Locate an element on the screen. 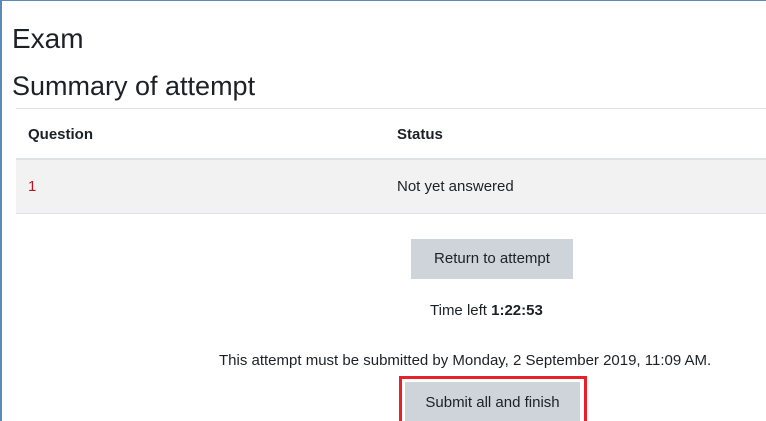  time-left: Time left 1:22:53 is located at coordinates (486, 311).